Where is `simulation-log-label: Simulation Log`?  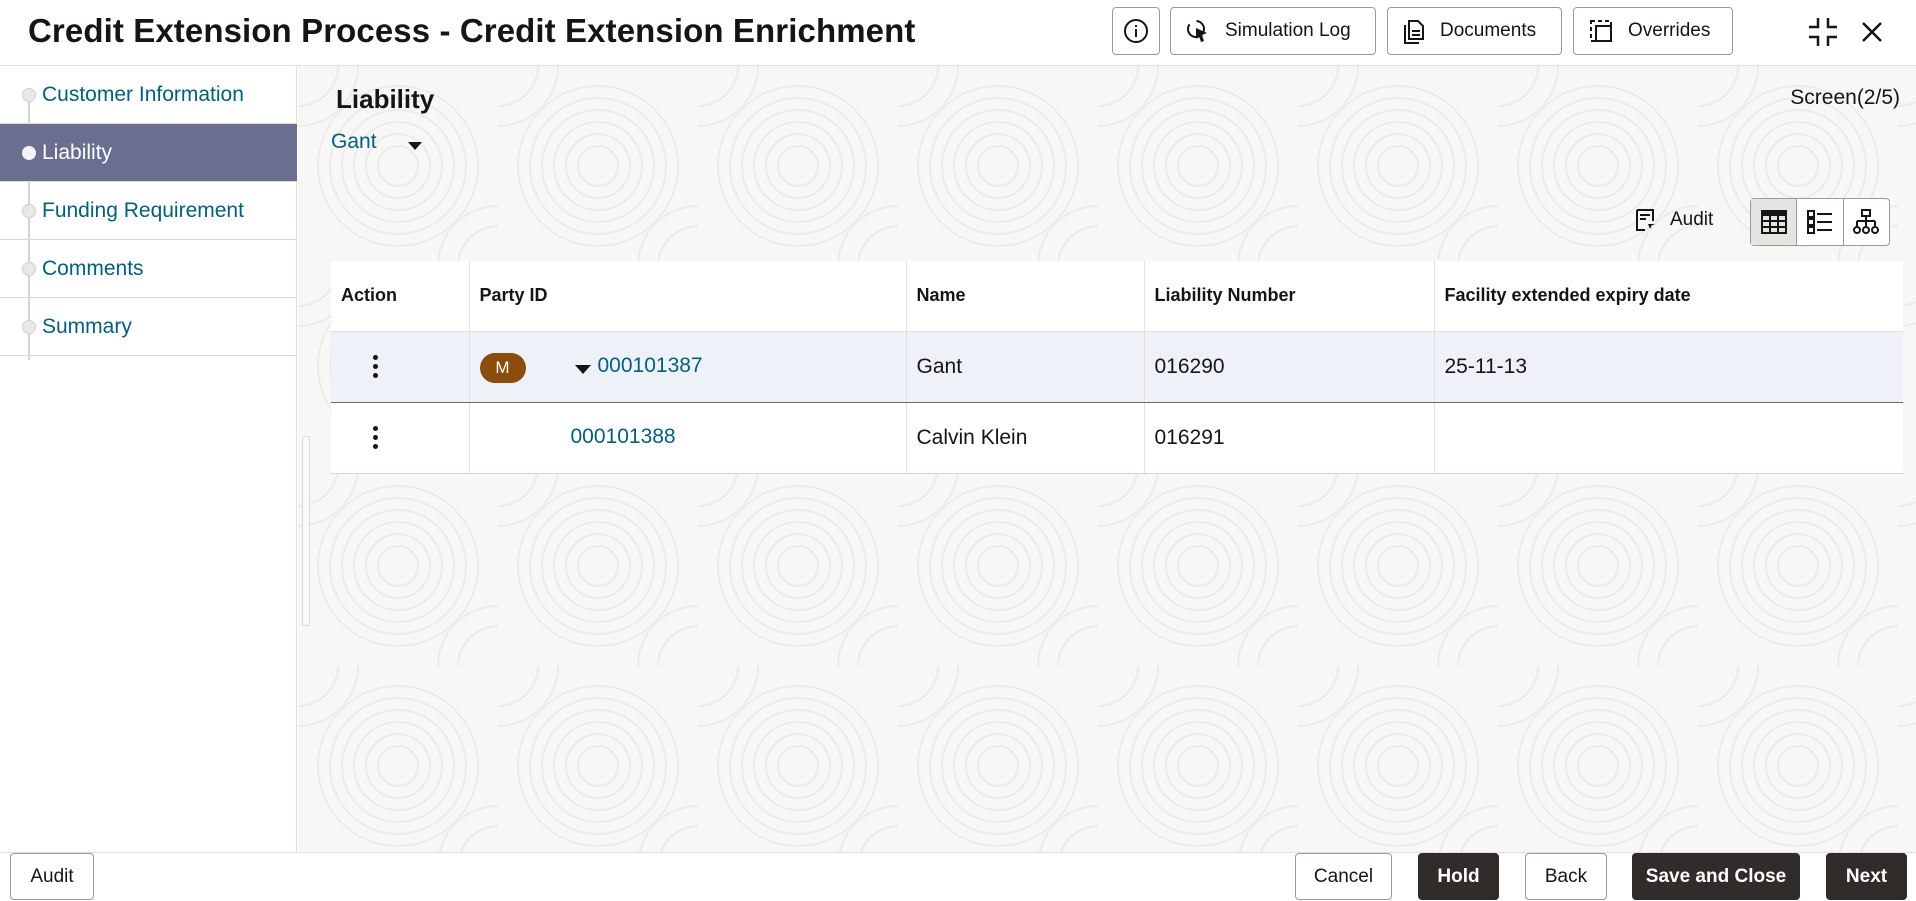
simulation-log-label: Simulation Log is located at coordinates (1288, 30).